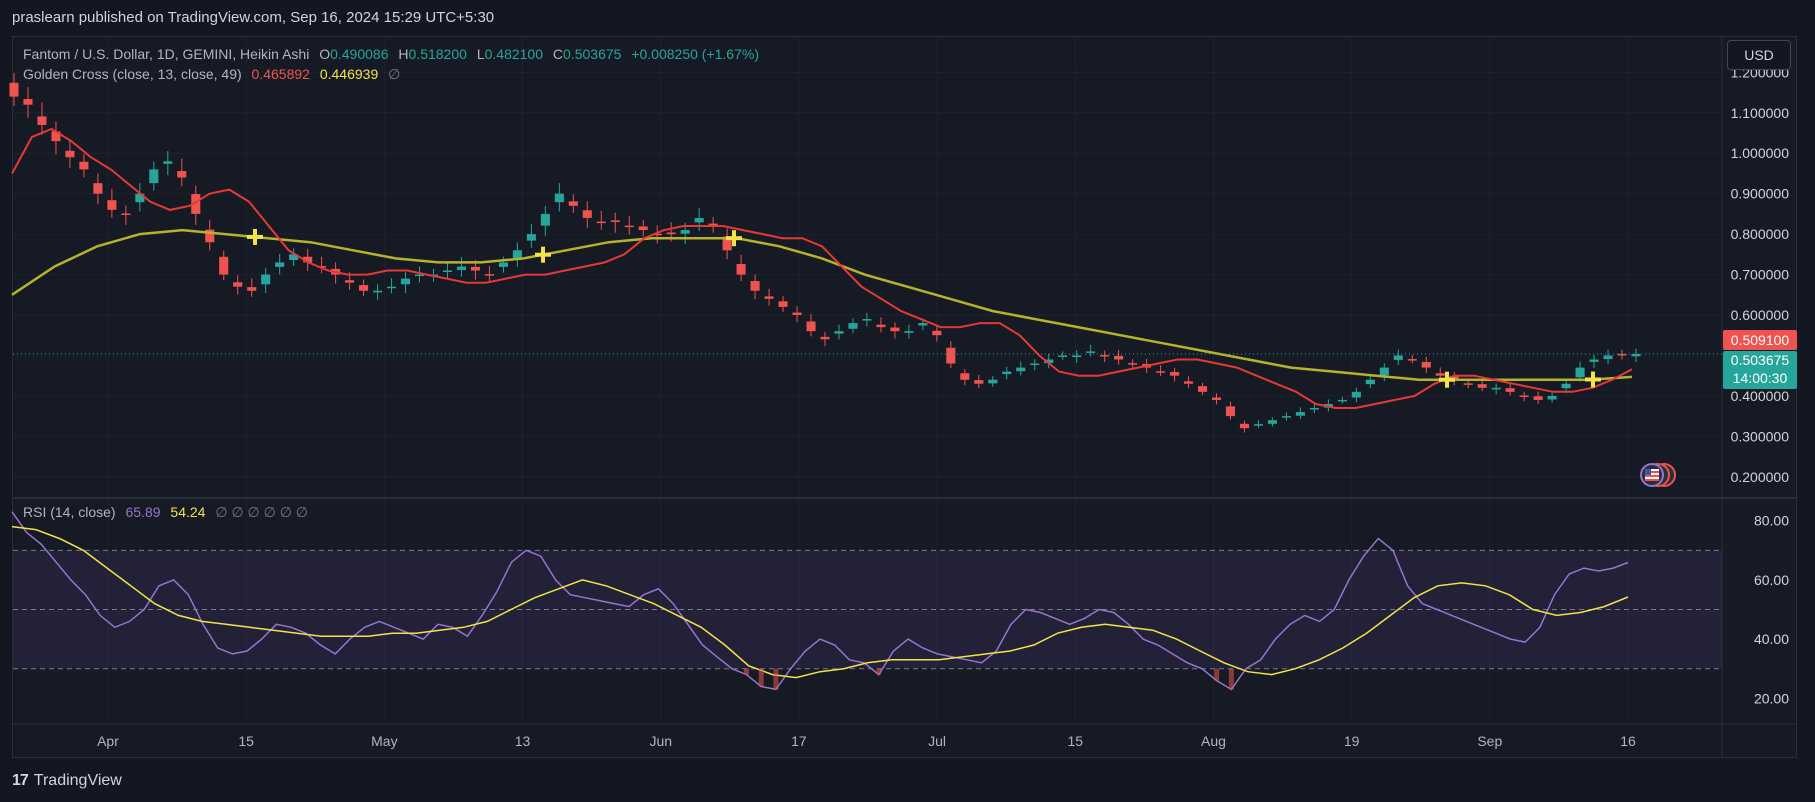 The image size is (1815, 802). What do you see at coordinates (1760, 275) in the screenshot?
I see `price-tick-label: 0.700000` at bounding box center [1760, 275].